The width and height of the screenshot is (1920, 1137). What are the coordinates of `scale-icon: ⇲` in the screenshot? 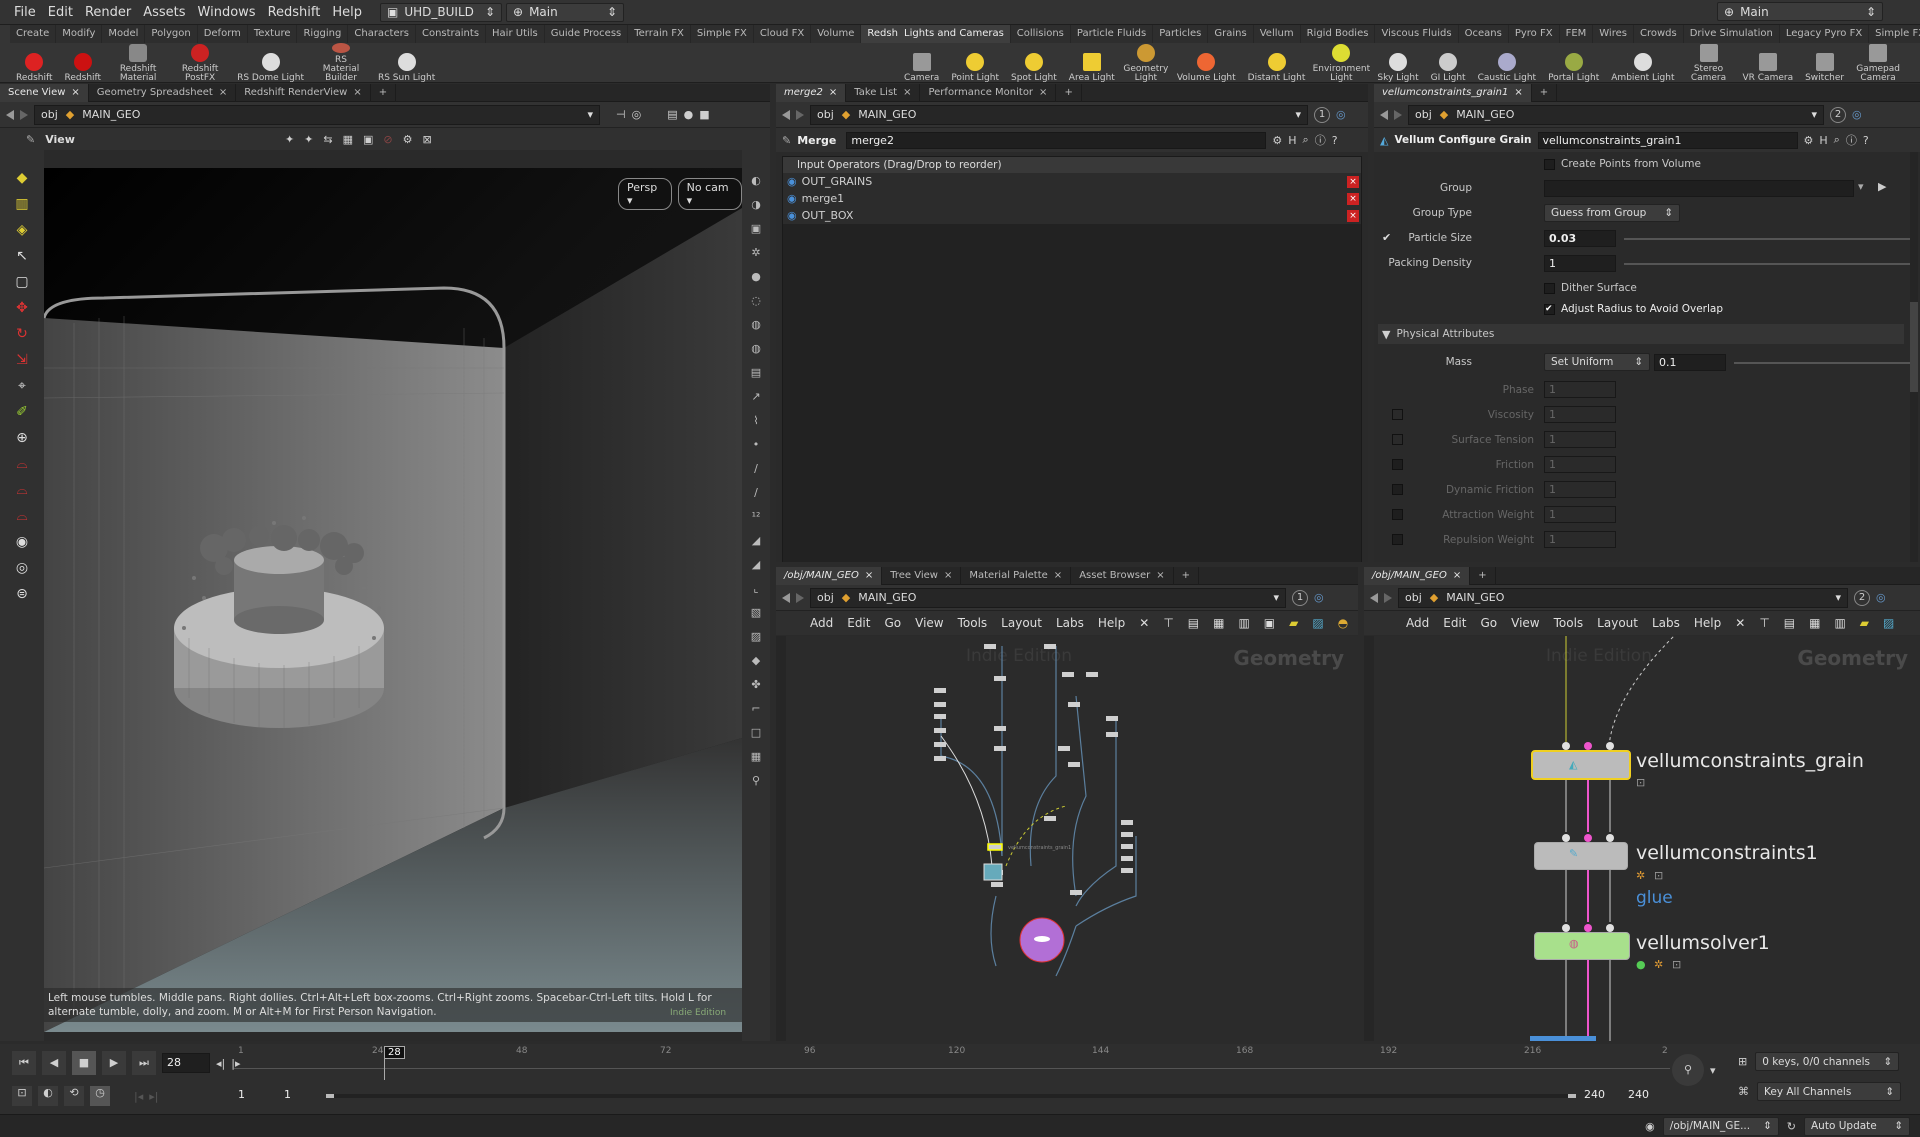 It's located at (22, 360).